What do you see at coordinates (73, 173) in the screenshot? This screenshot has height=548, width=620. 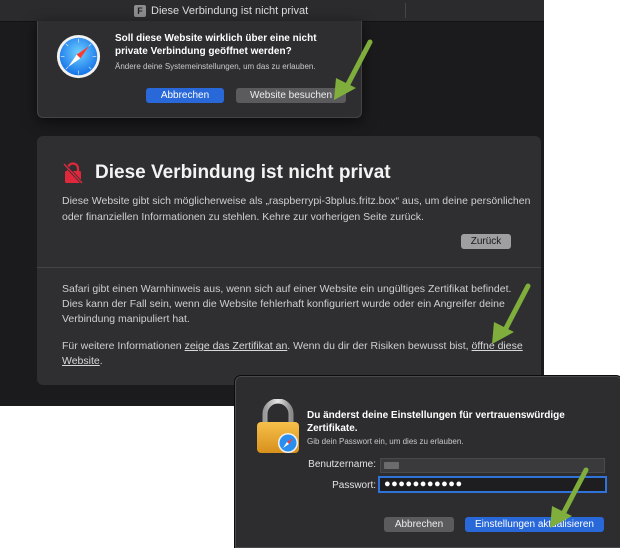 I see `broken-lock-icon` at bounding box center [73, 173].